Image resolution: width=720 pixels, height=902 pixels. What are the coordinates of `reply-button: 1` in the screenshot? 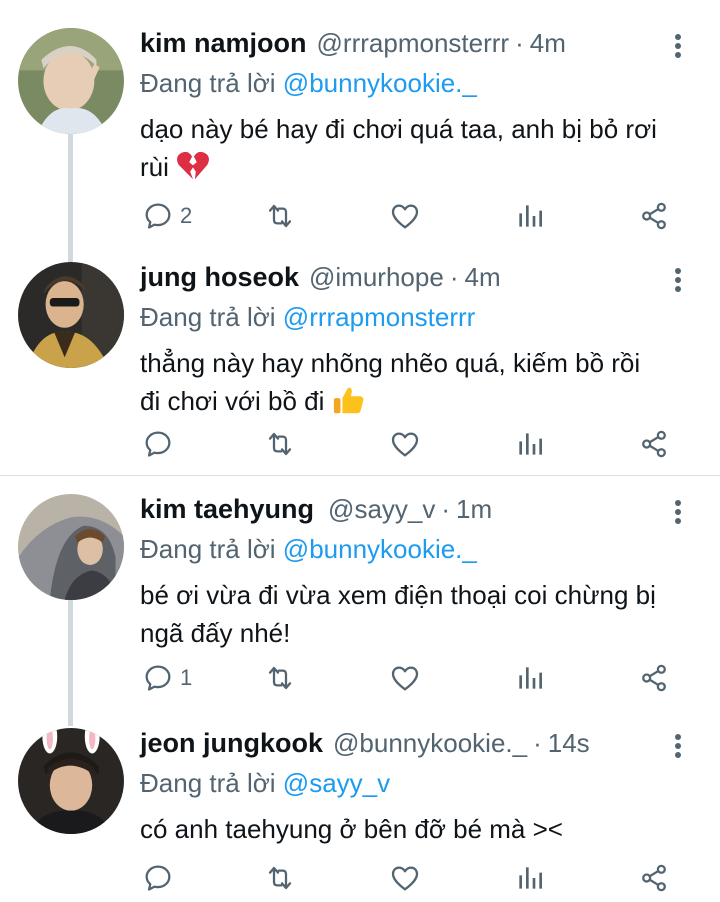 It's located at (167, 678).